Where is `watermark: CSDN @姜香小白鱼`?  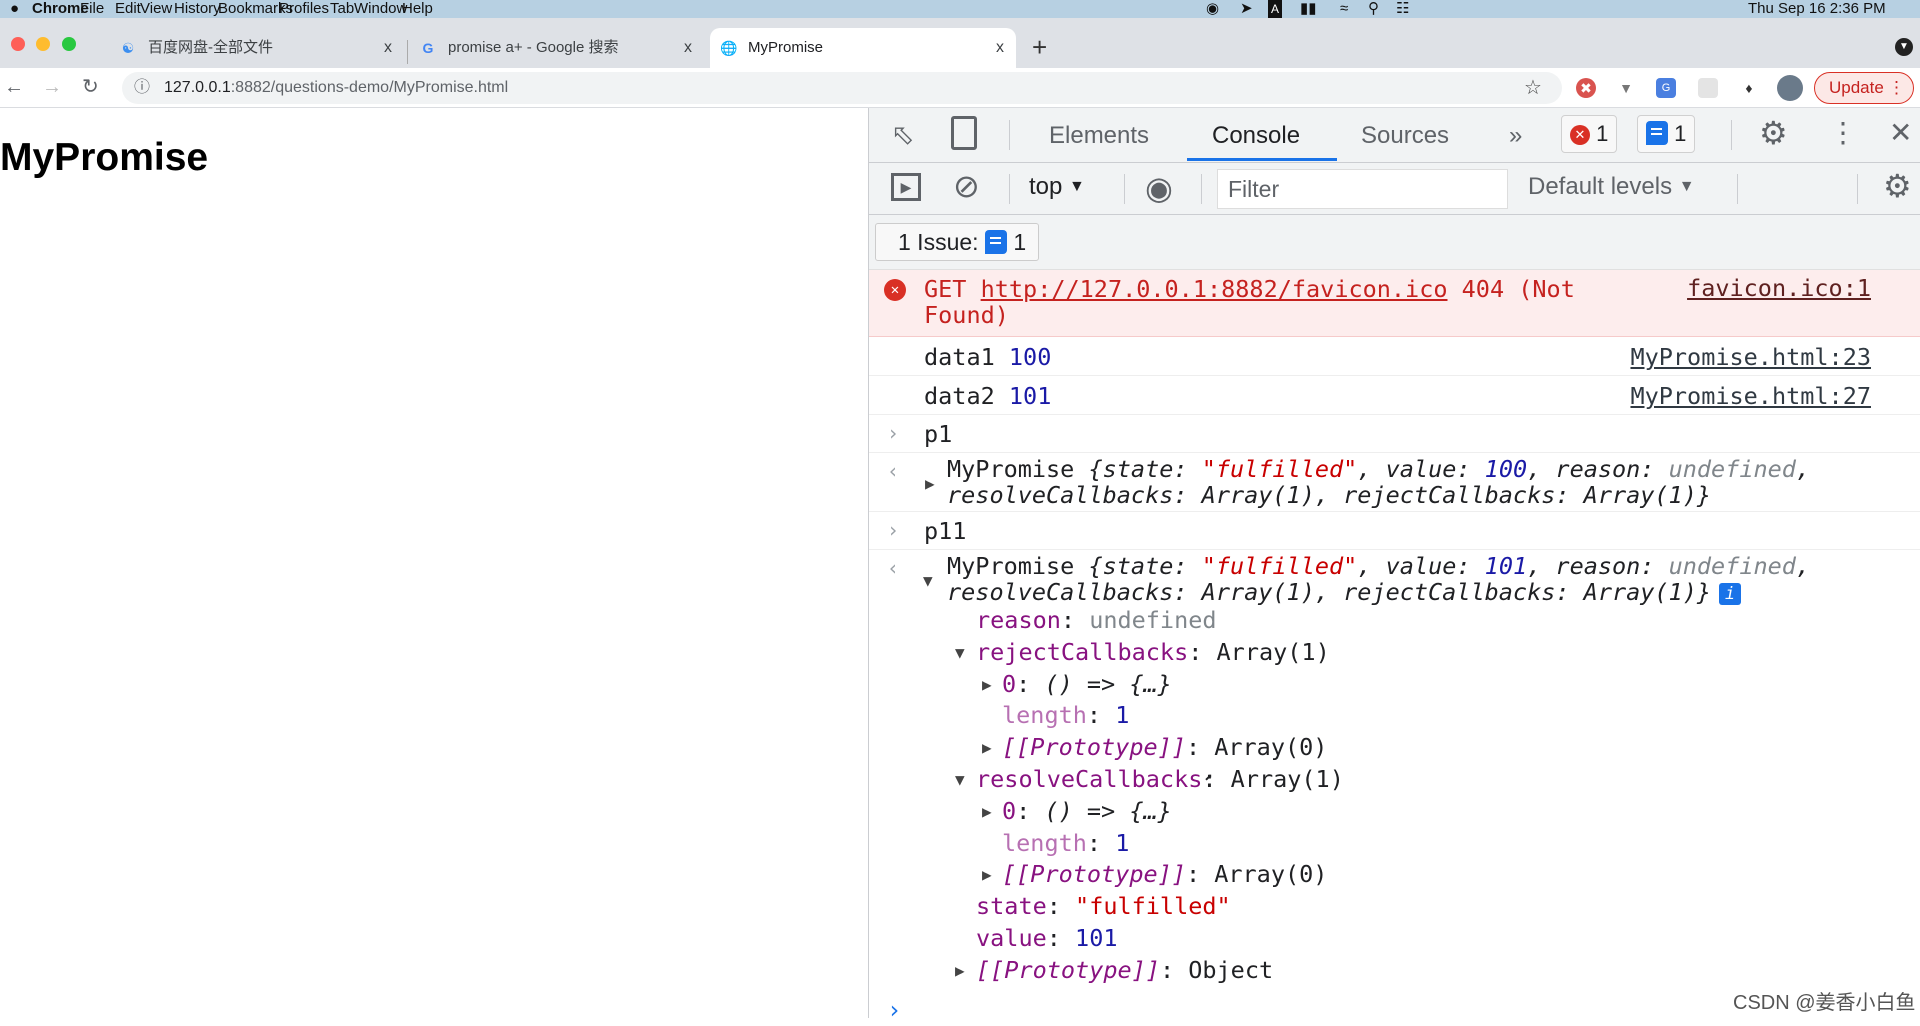
watermark: CSDN @姜香小白鱼 is located at coordinates (1824, 1003).